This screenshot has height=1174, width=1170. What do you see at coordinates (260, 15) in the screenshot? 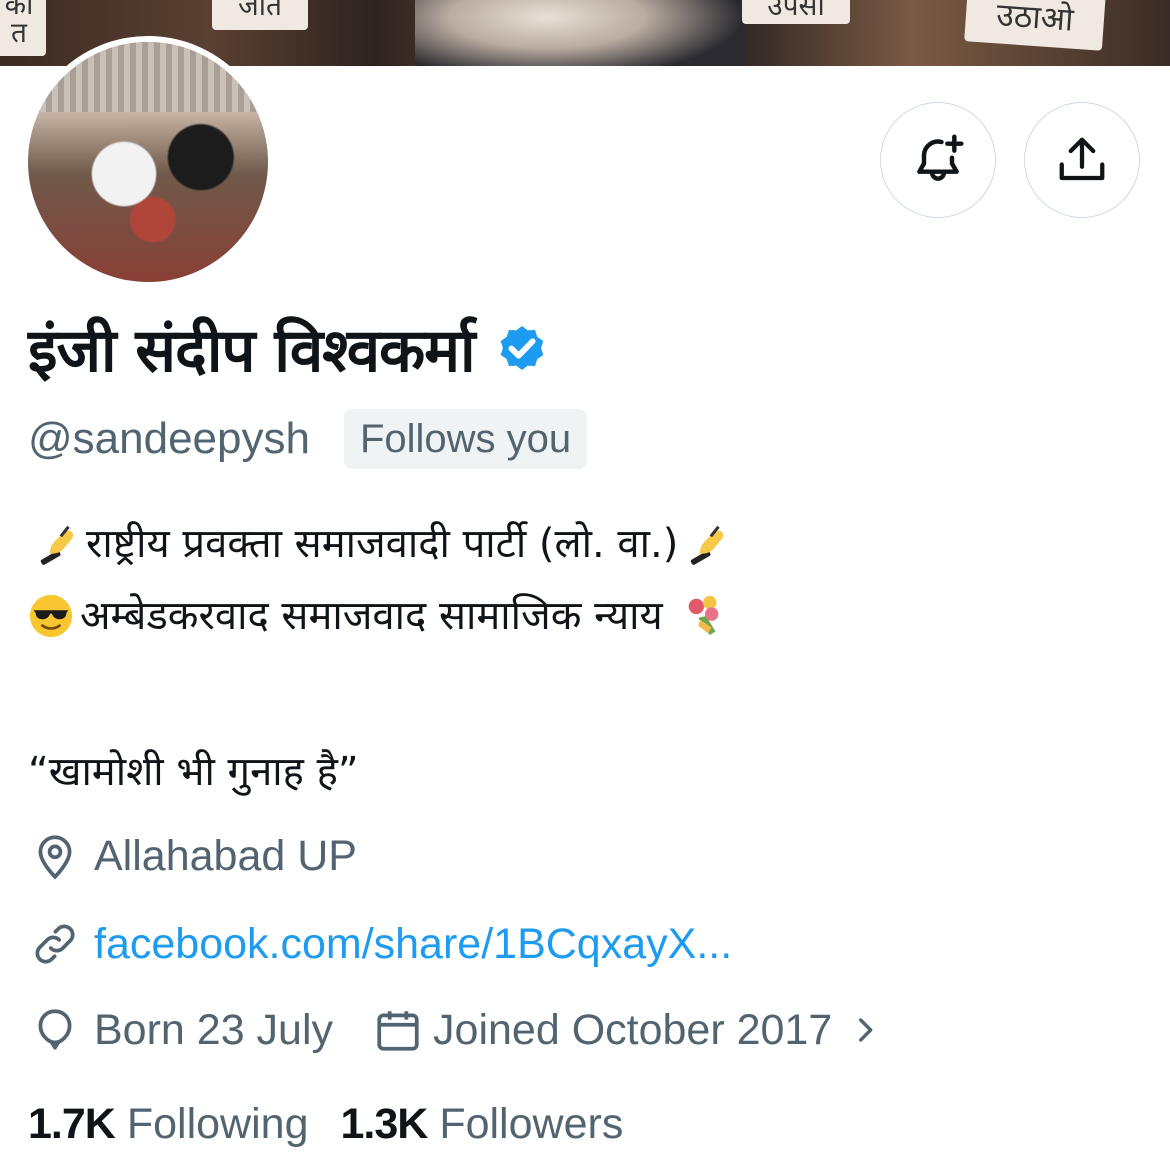
I see `banner-sign: जात` at bounding box center [260, 15].